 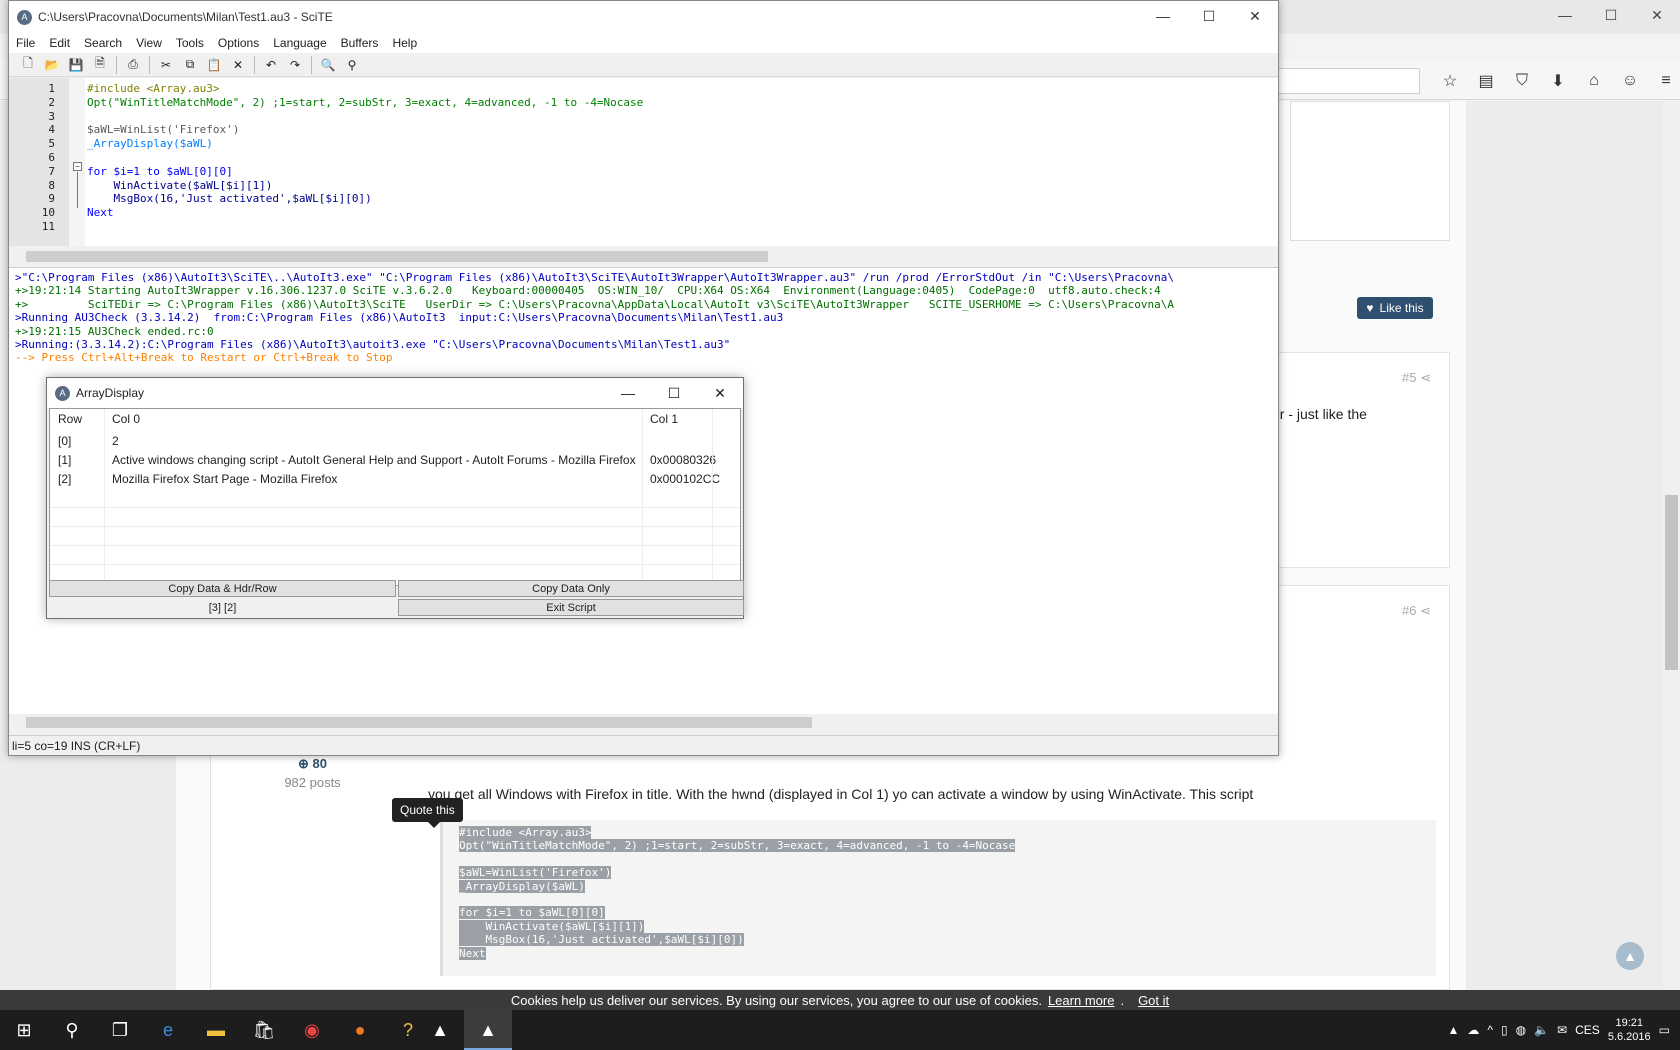 I want to click on file-explorer-icon: ▬, so click(x=216, y=1030).